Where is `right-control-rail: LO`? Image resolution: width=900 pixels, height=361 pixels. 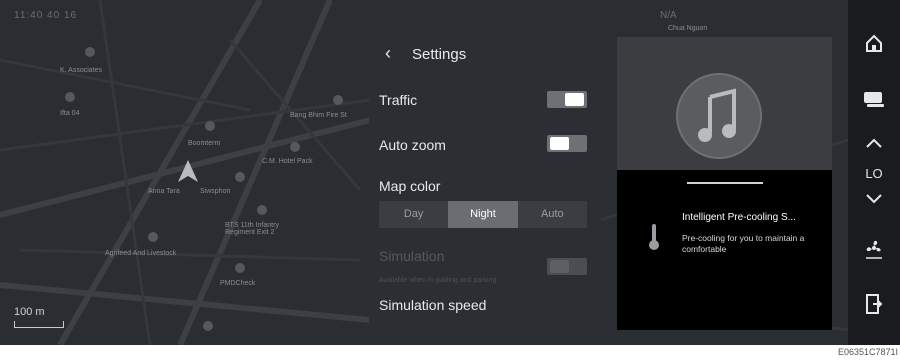 right-control-rail: LO is located at coordinates (874, 172).